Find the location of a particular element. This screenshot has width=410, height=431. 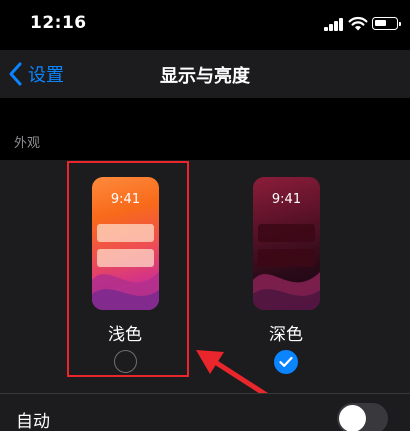

dark-mode-preview: 9:41 is located at coordinates (286, 243).